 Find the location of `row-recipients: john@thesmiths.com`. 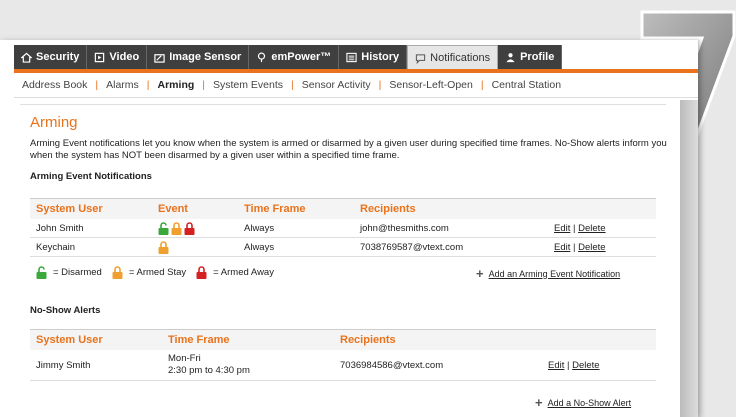

row-recipients: john@thesmiths.com is located at coordinates (451, 228).